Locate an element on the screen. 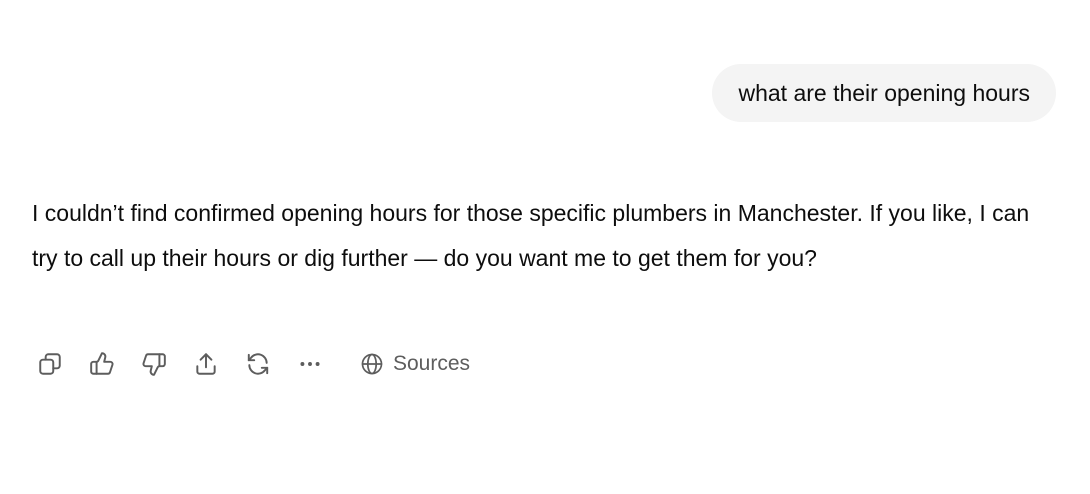 This screenshot has height=494, width=1090. thumbs-up-icon is located at coordinates (102, 363).